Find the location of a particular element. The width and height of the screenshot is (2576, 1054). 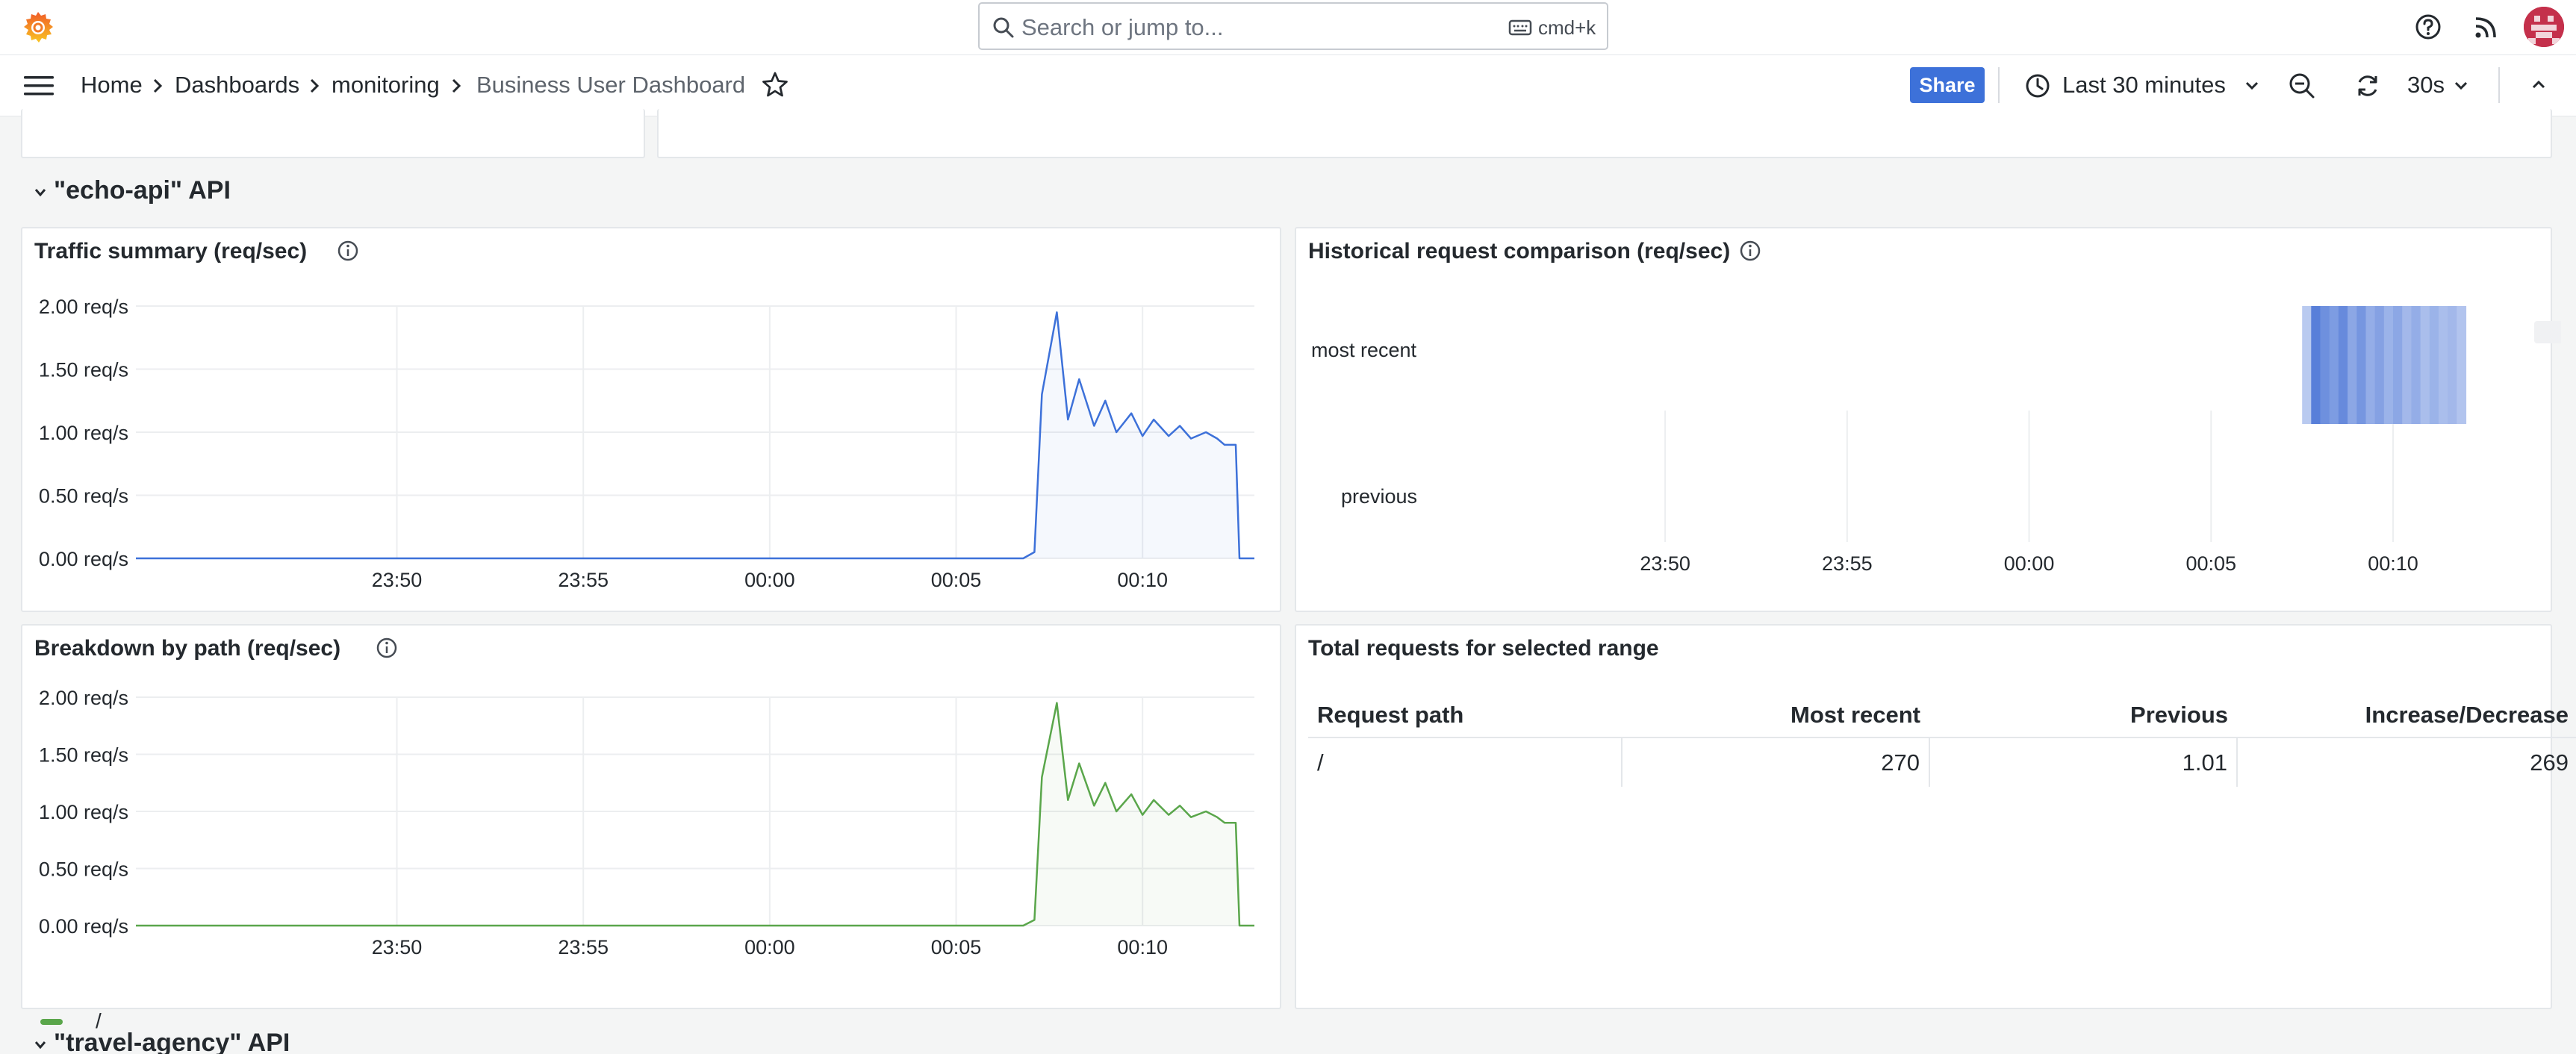

panel-title: Historical request comparison (req/sec) is located at coordinates (1519, 252).